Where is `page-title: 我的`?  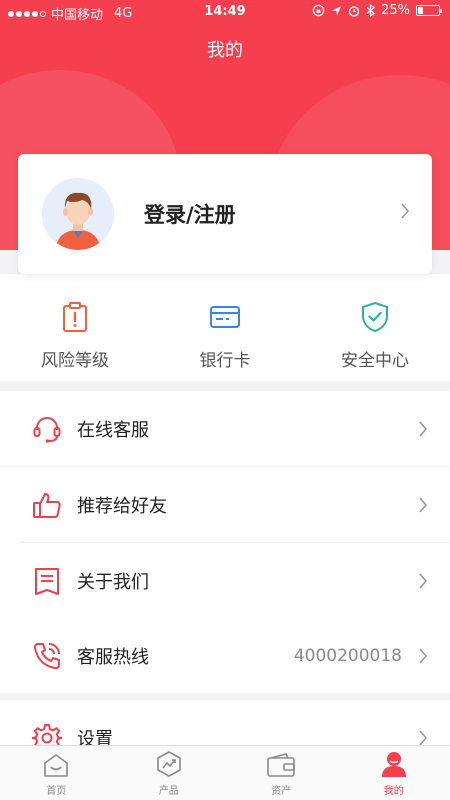
page-title: 我的 is located at coordinates (225, 50).